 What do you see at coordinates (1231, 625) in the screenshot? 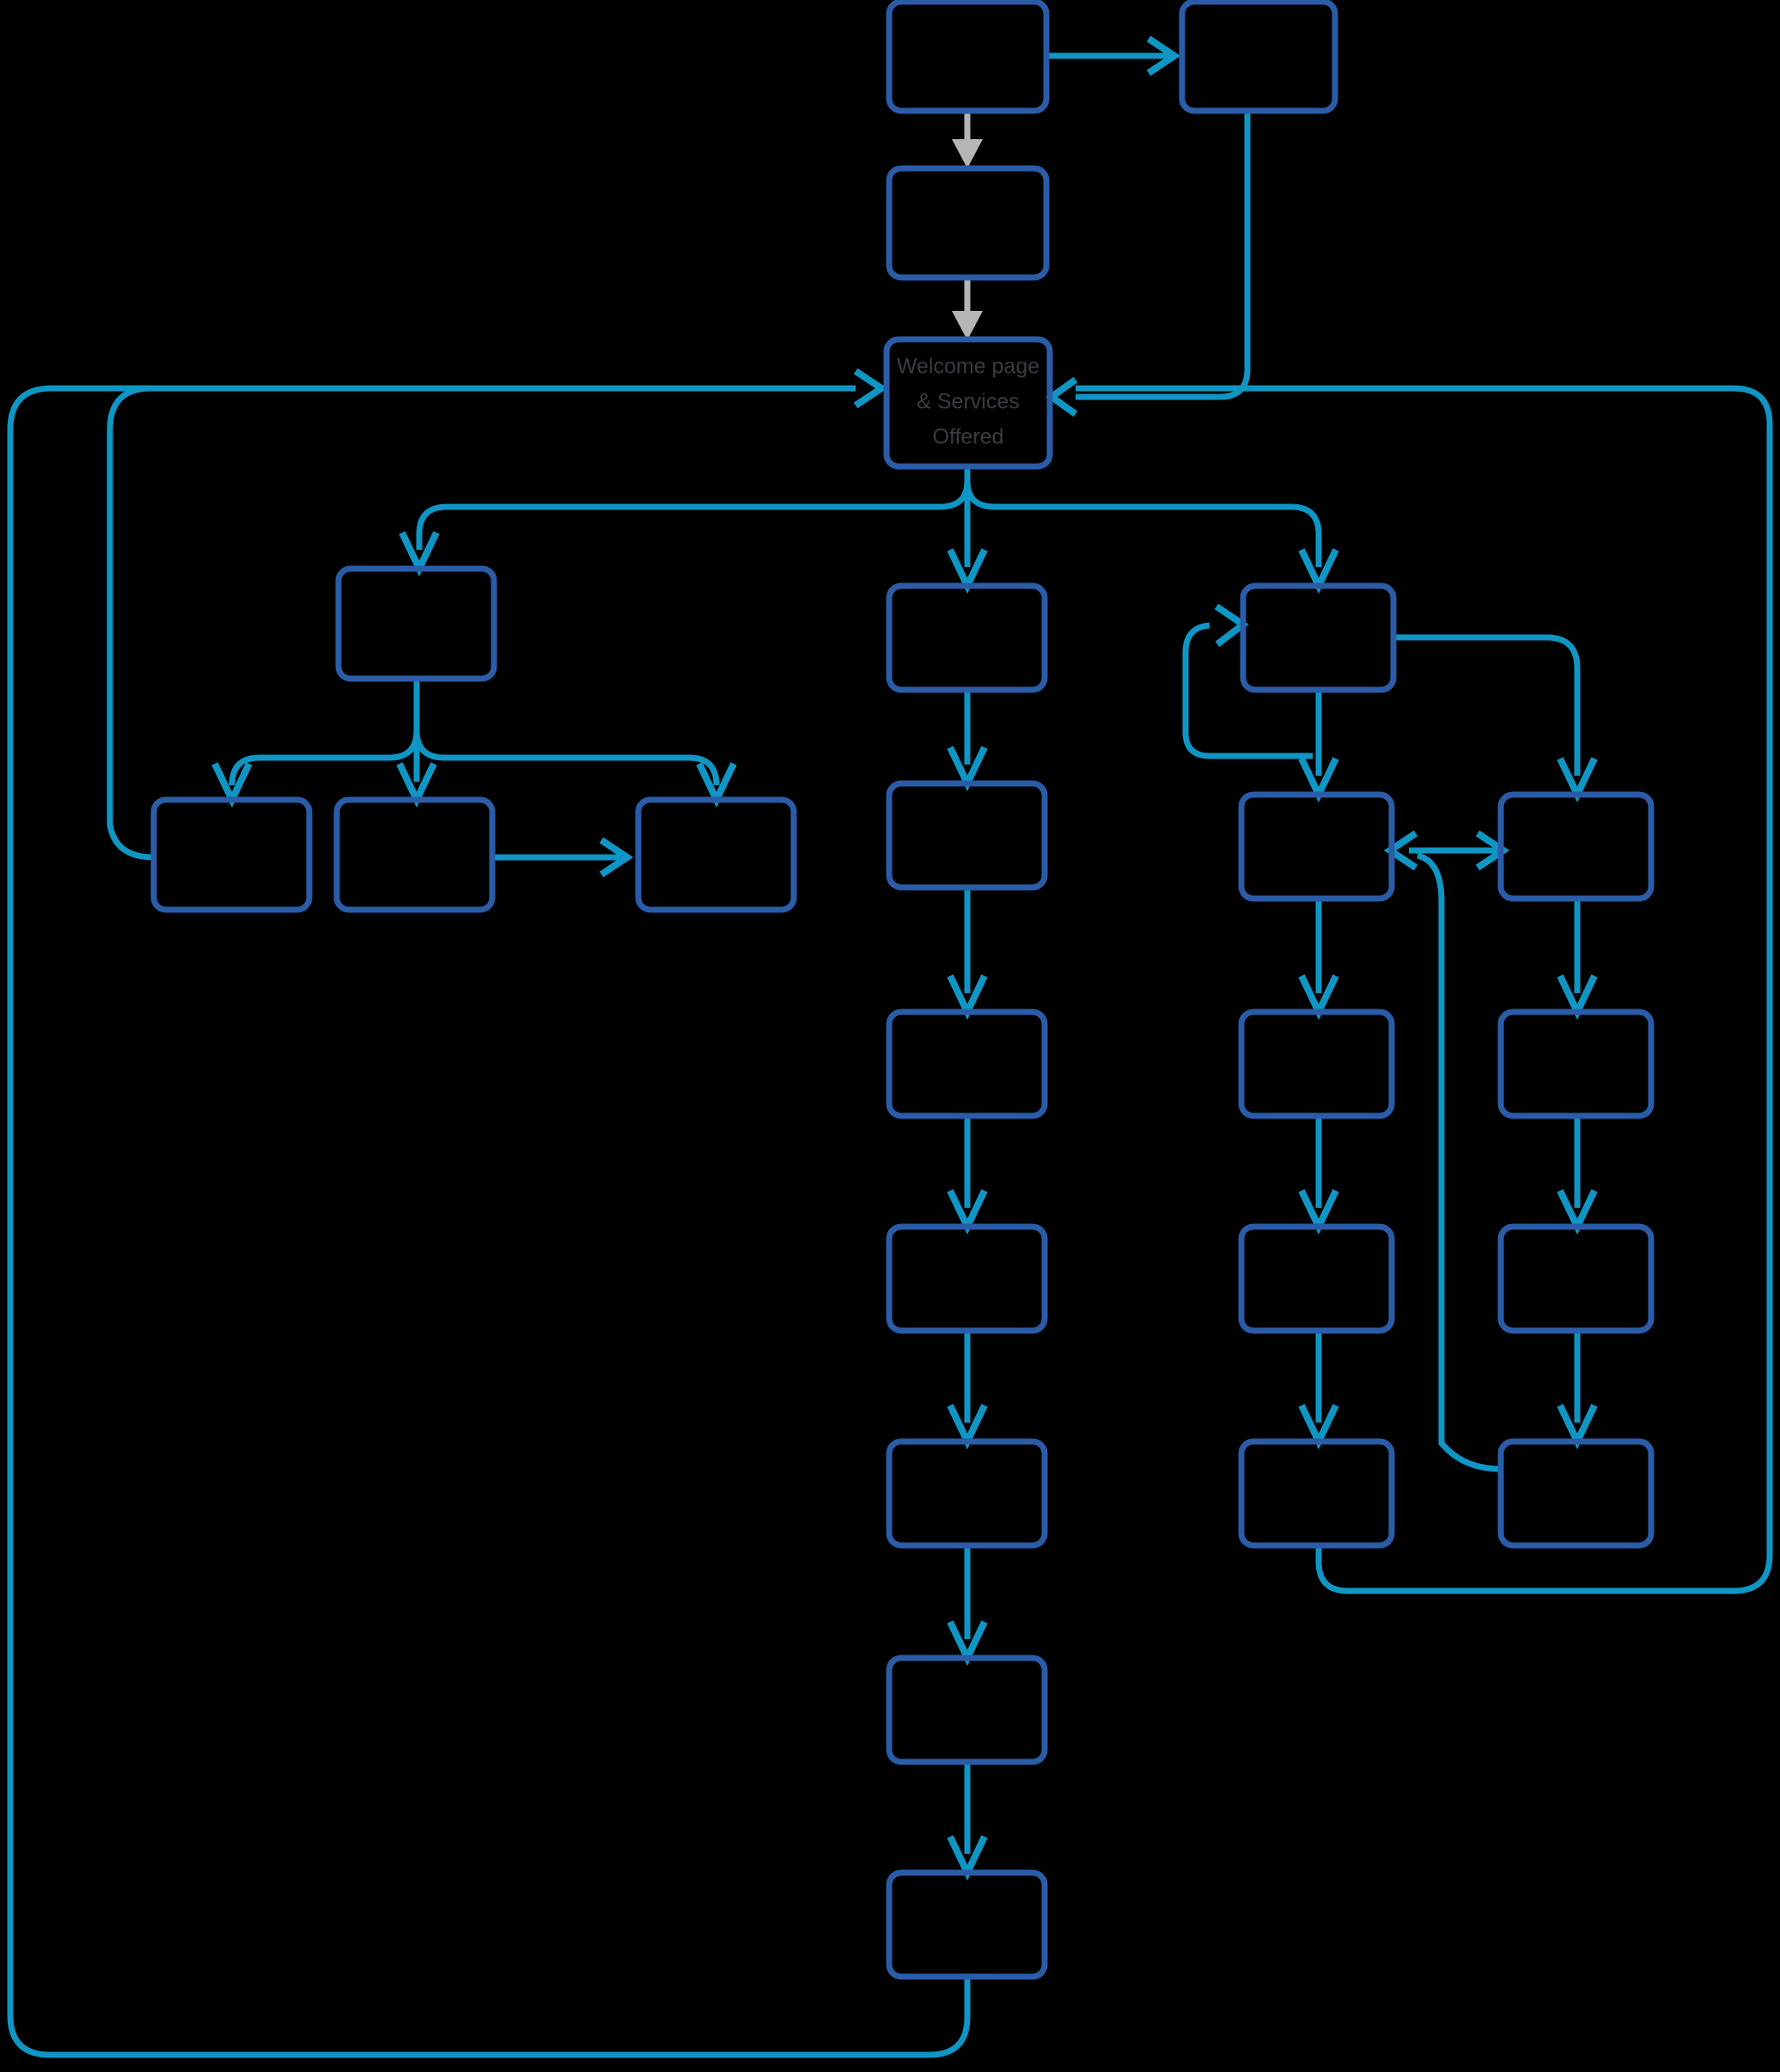
I see `arrowhead-n17-n16` at bounding box center [1231, 625].